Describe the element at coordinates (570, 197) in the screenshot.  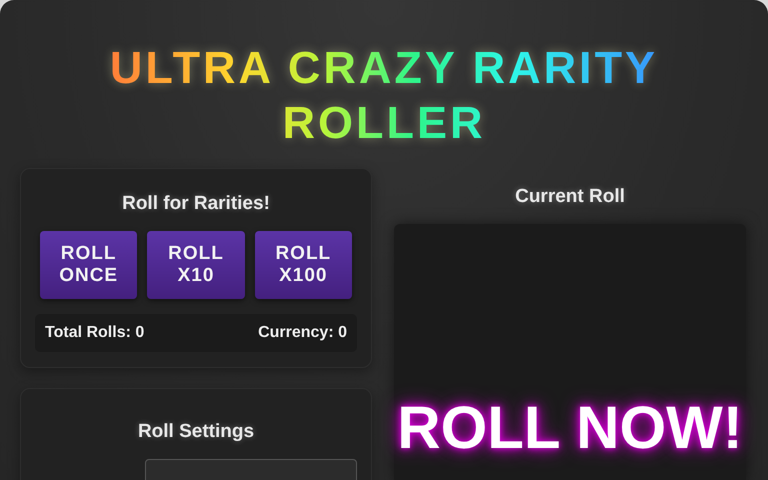
I see `section-heading: Current Roll` at that location.